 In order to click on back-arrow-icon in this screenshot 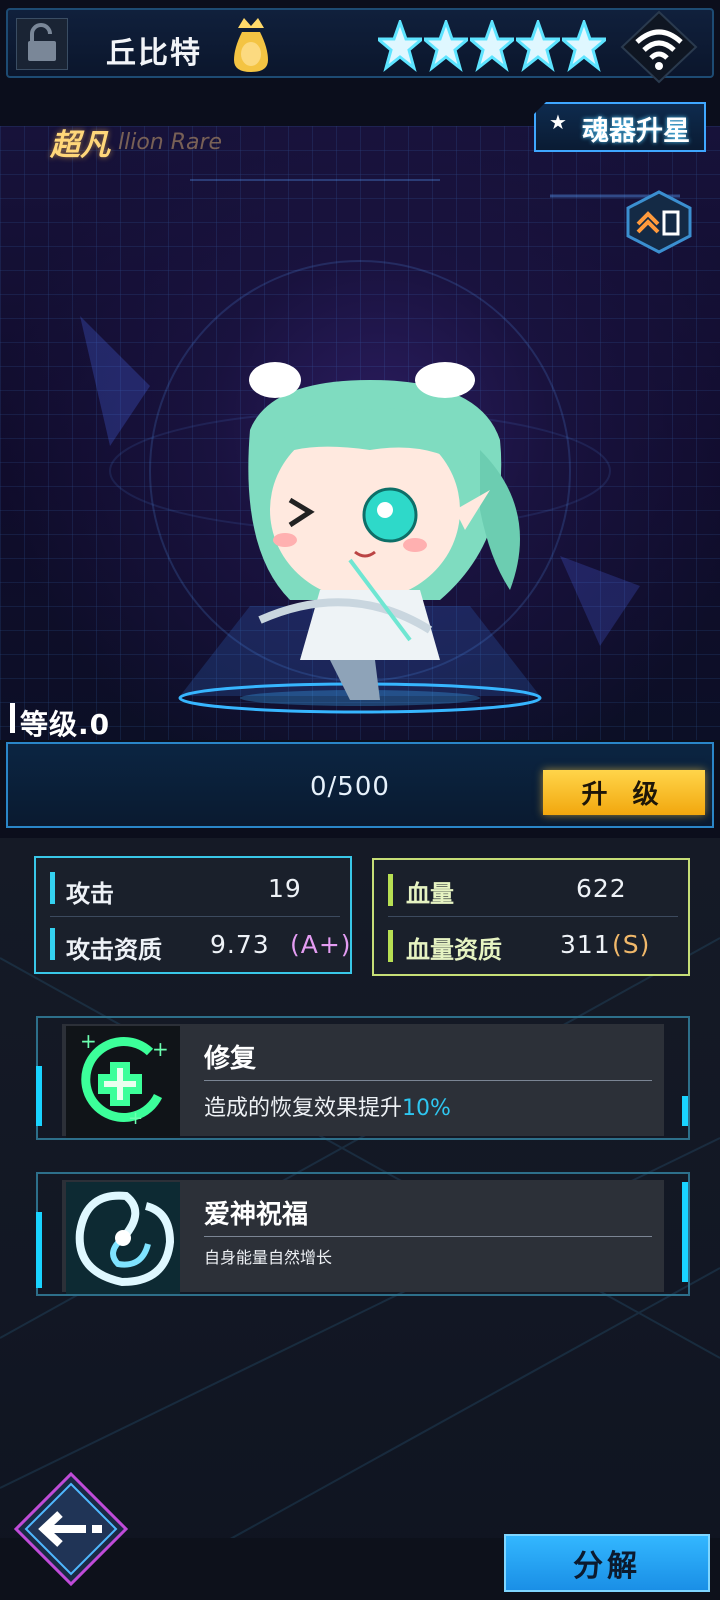, I will do `click(71, 1529)`.